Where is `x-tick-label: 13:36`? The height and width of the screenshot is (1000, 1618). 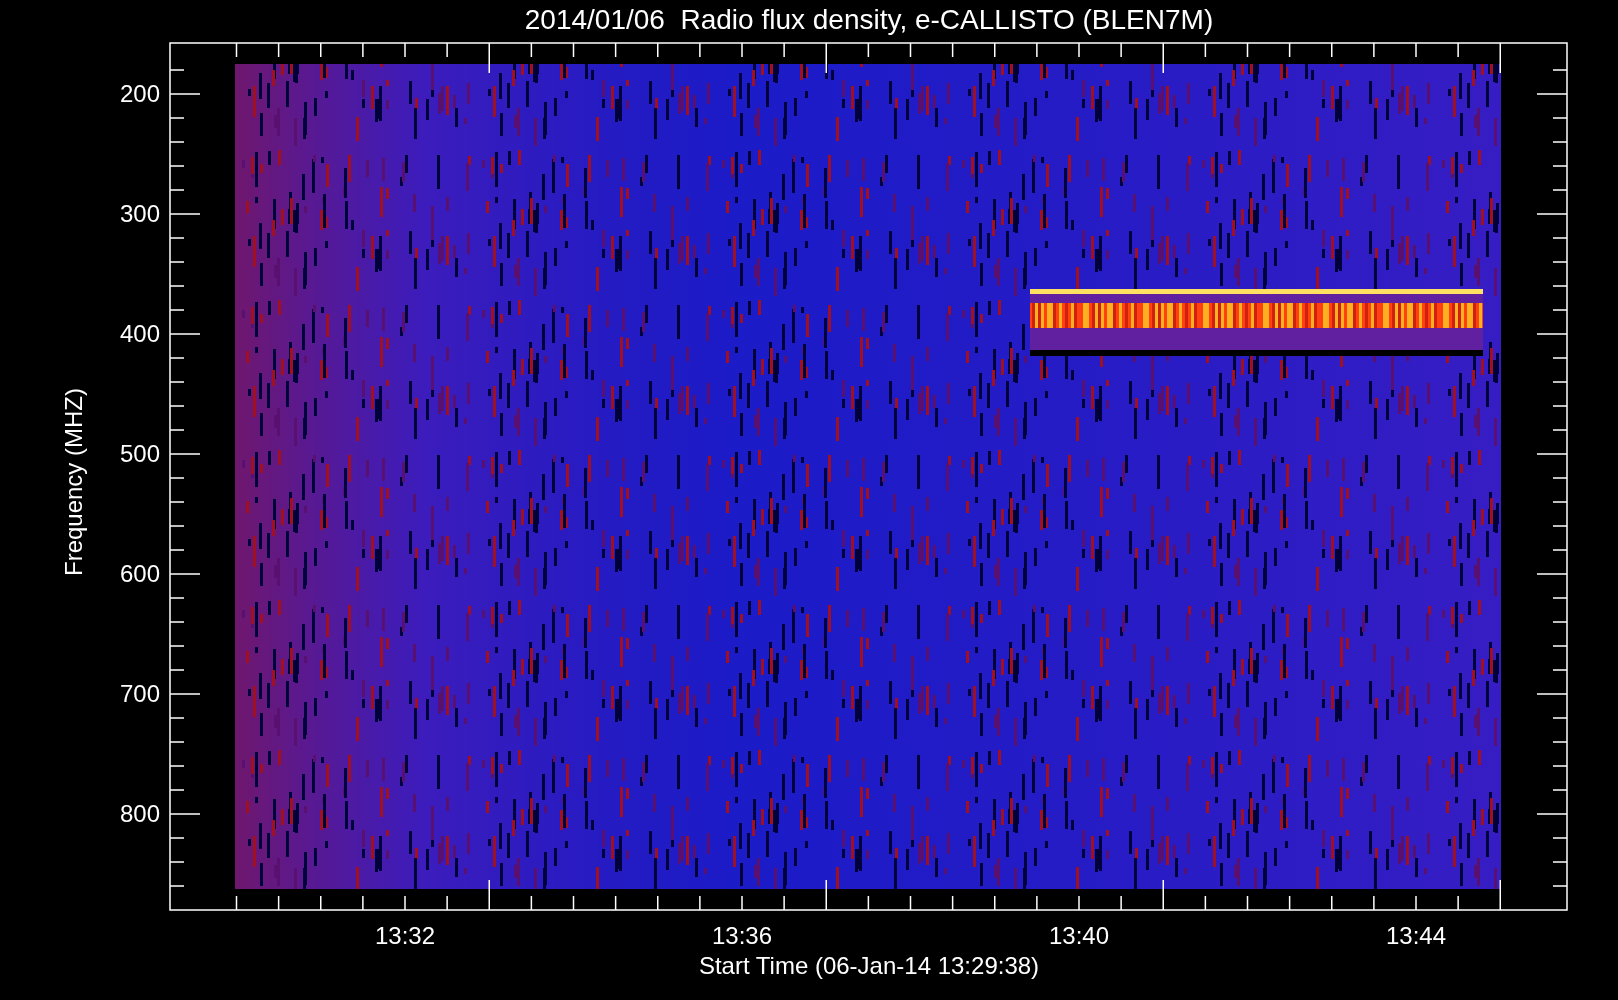
x-tick-label: 13:36 is located at coordinates (742, 935).